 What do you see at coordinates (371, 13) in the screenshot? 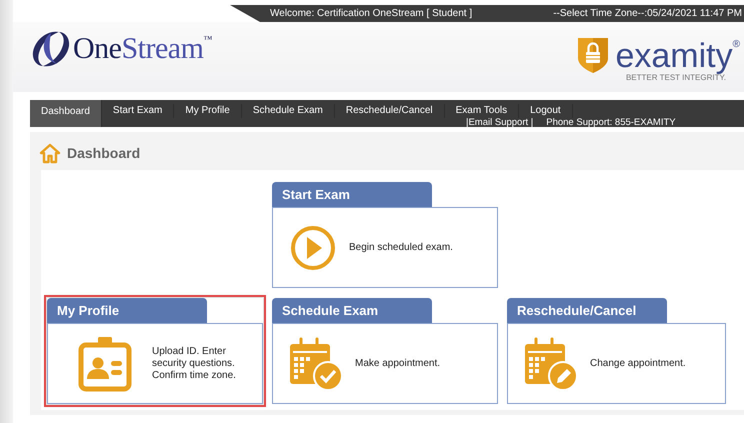
I see `welcome-text: Welcome: Certification OneStream [ Student ]` at bounding box center [371, 13].